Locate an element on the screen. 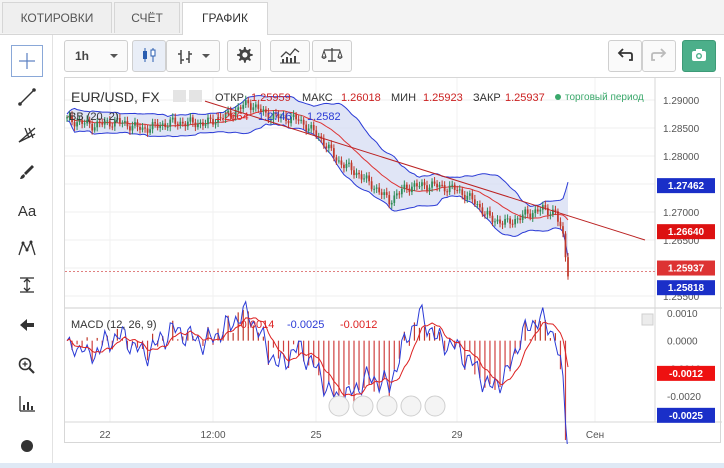 The image size is (724, 468). indicators-button is located at coordinates (290, 56).